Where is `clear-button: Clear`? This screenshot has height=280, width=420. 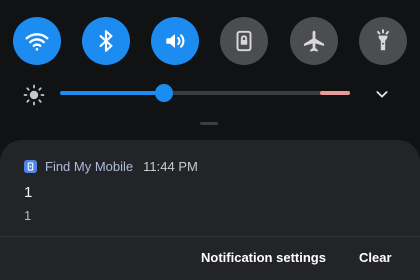
clear-button: Clear is located at coordinates (375, 257).